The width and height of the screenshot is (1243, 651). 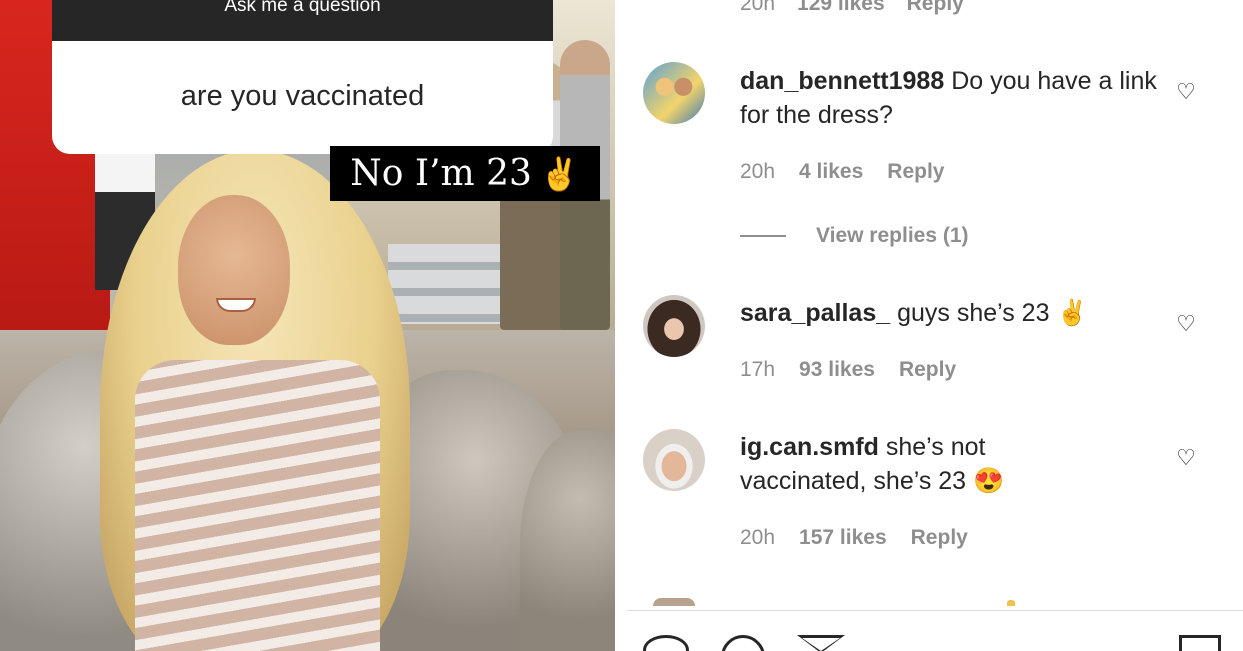 I want to click on comment-icon, so click(x=743, y=643).